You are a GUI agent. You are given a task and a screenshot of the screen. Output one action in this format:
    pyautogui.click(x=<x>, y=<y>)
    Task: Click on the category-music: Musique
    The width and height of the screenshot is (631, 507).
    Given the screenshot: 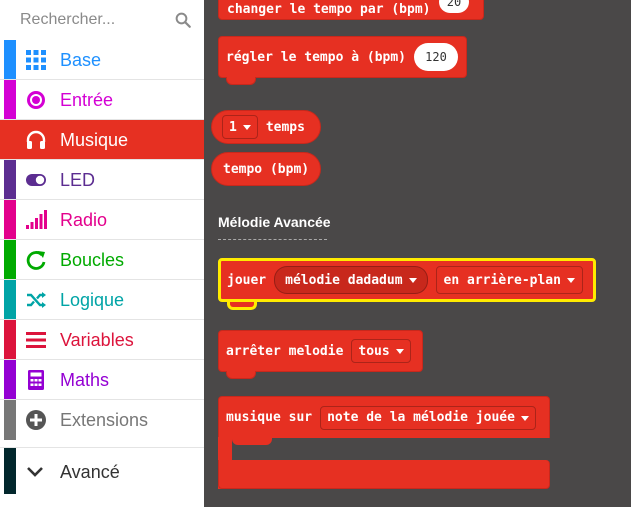 What is the action you would take?
    pyautogui.click(x=102, y=140)
    